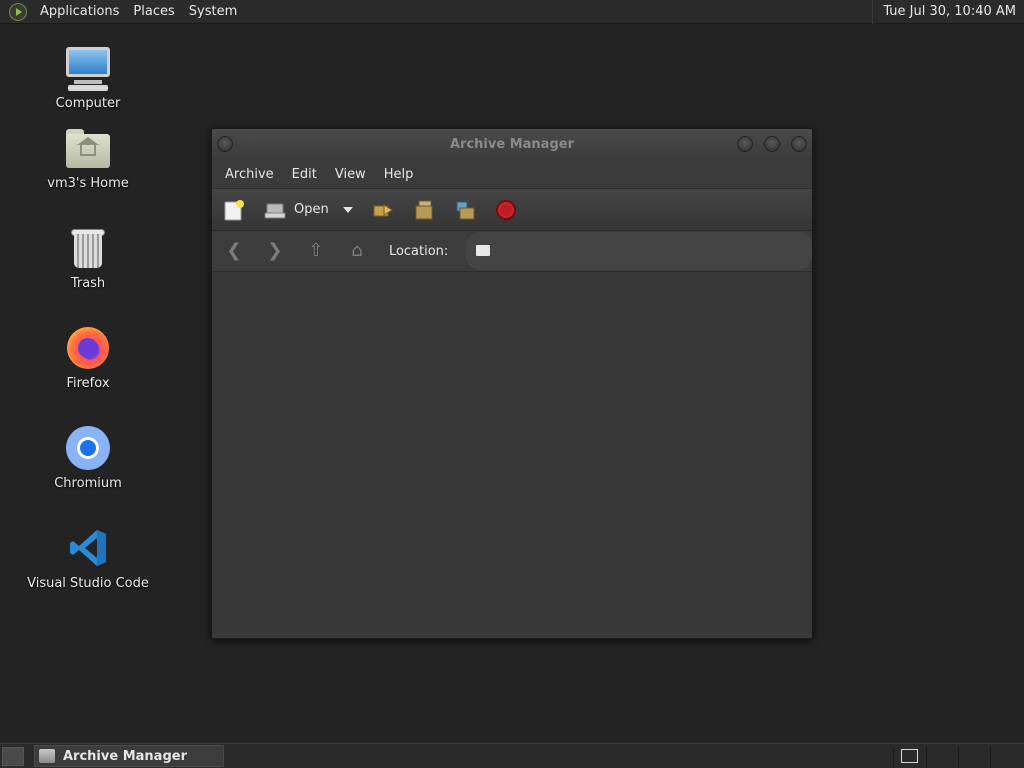  What do you see at coordinates (213, 11) in the screenshot?
I see `menu-system: System` at bounding box center [213, 11].